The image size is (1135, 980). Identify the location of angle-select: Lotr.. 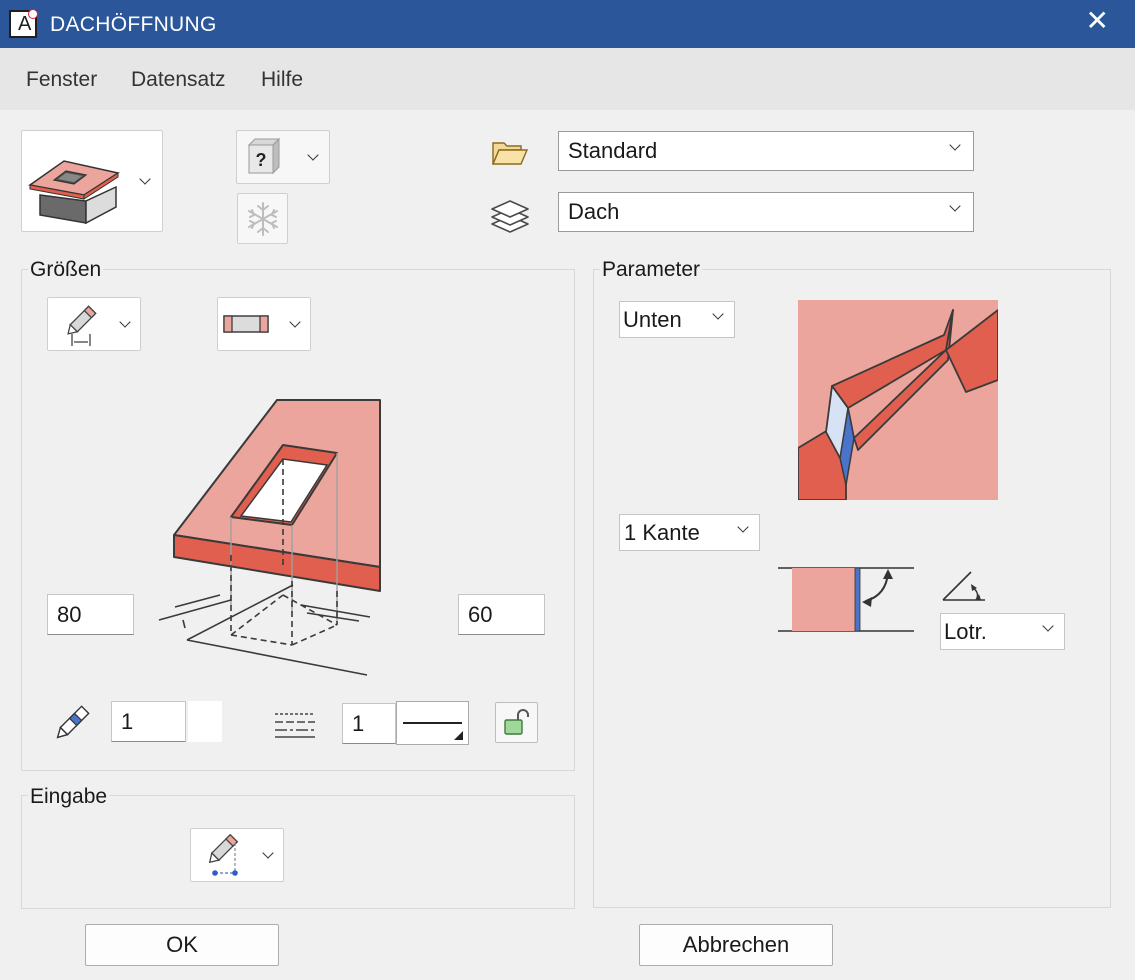
(1002, 631).